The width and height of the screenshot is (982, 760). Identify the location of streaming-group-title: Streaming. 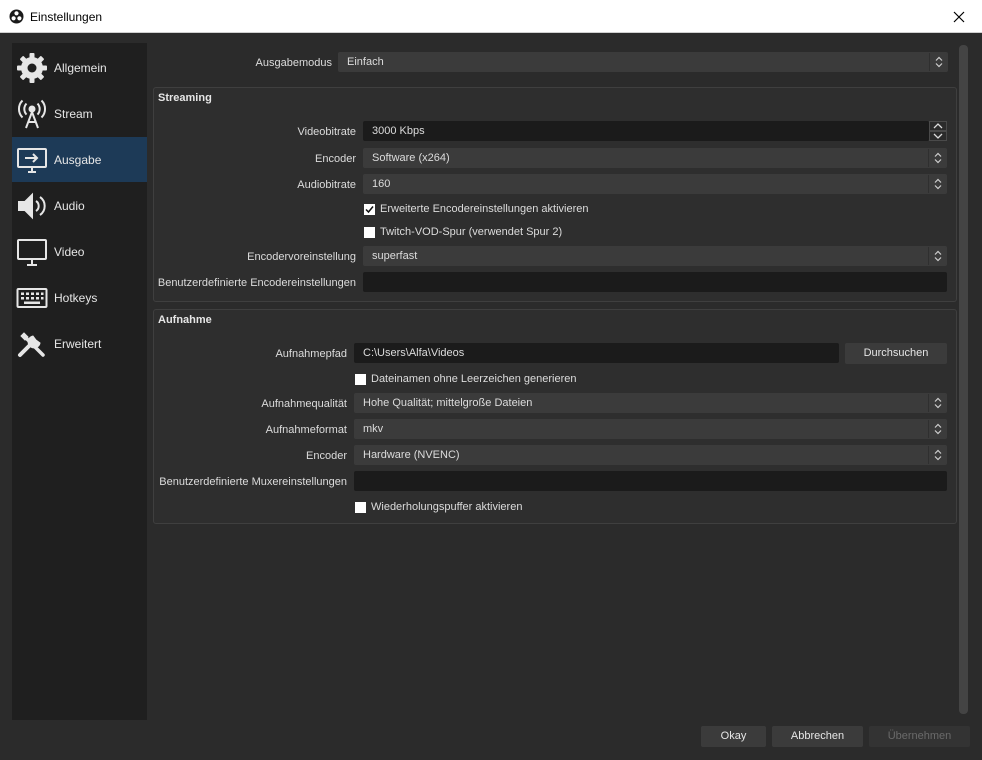
(185, 98).